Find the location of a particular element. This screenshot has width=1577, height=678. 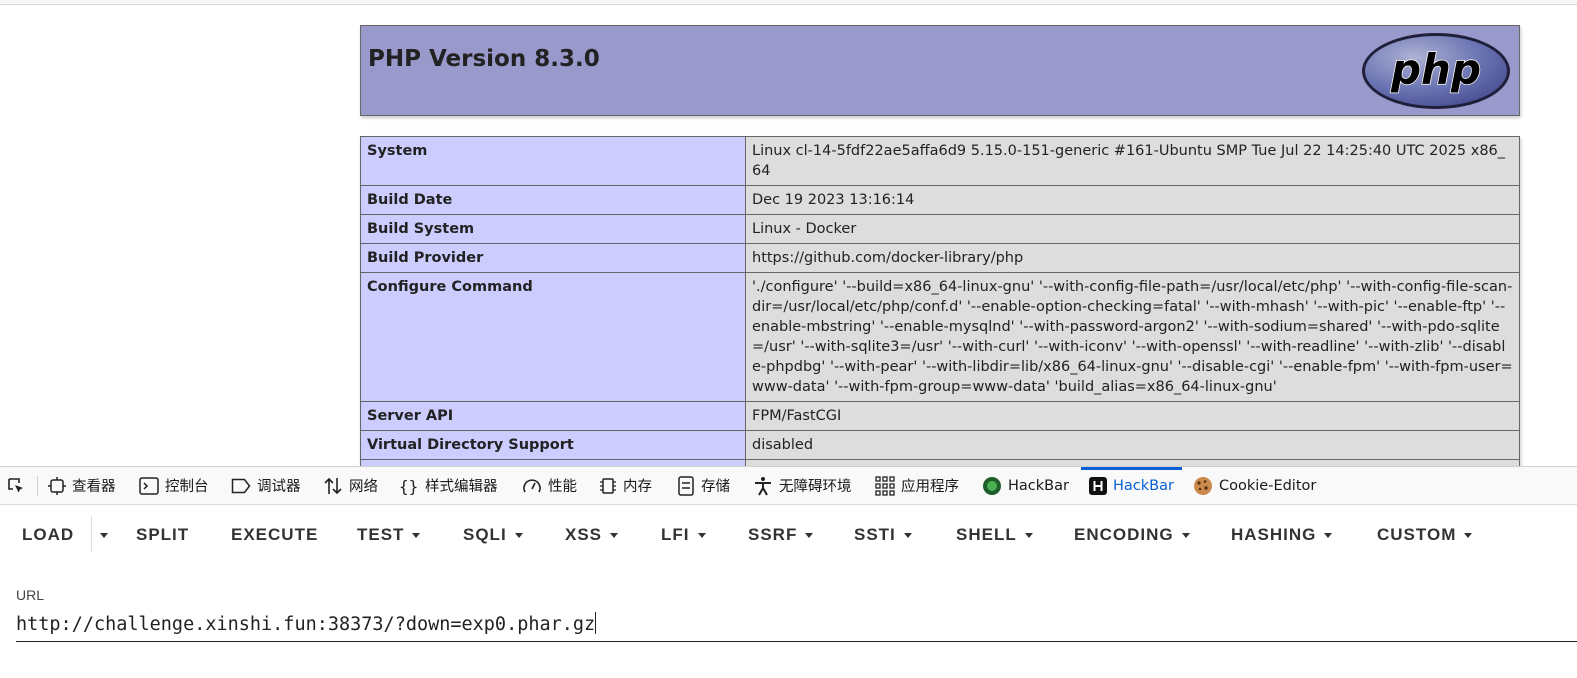

hashing-label: HASHING is located at coordinates (1274, 534).